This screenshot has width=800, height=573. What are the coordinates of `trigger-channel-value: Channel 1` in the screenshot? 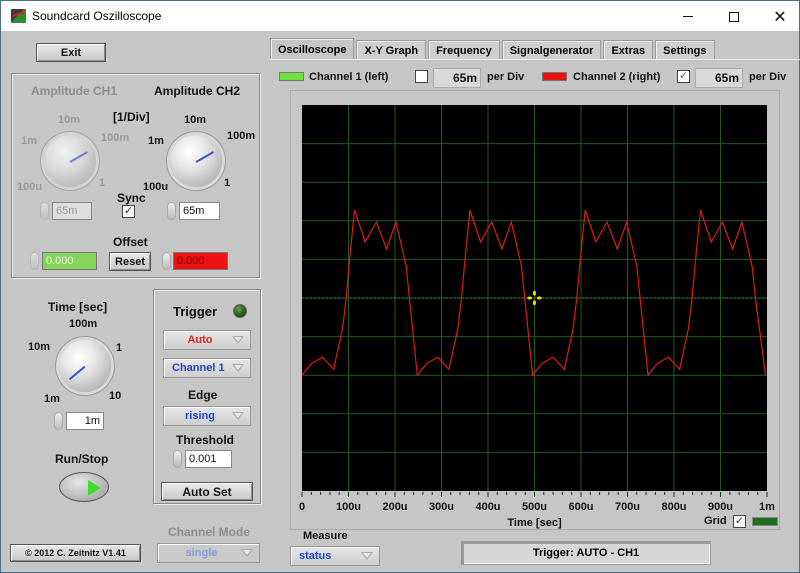 It's located at (198, 368).